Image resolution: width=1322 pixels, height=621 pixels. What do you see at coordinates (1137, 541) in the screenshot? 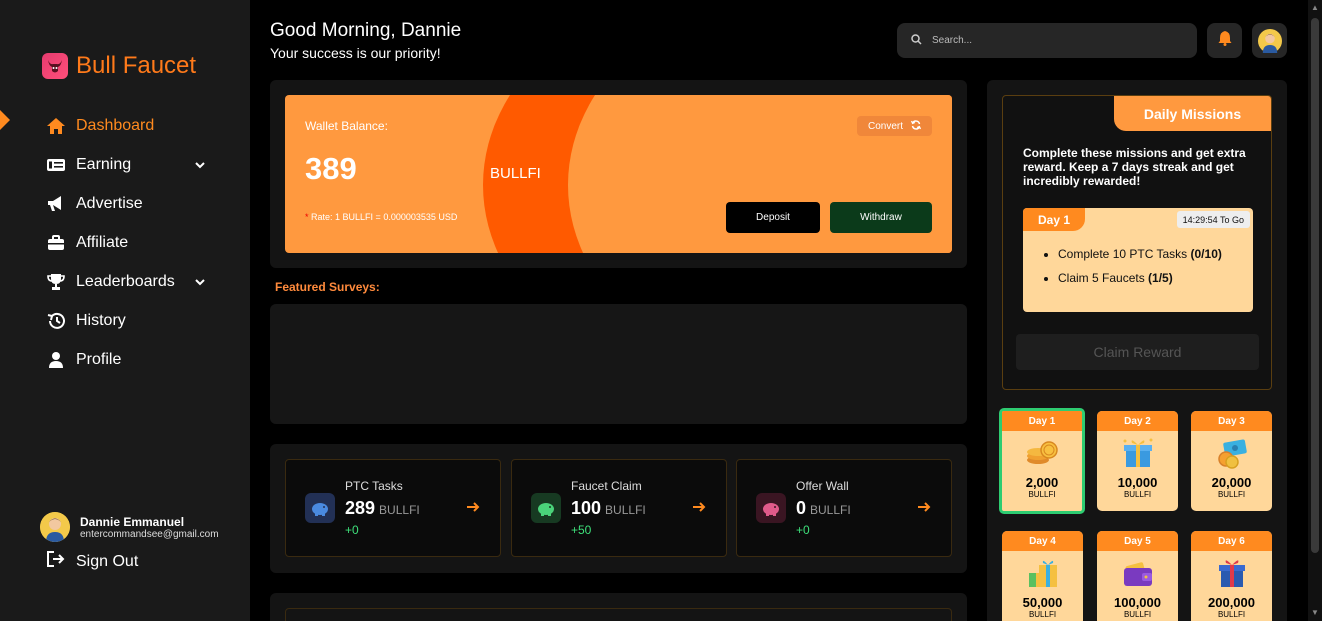
I see `day-label: Day 5` at bounding box center [1137, 541].